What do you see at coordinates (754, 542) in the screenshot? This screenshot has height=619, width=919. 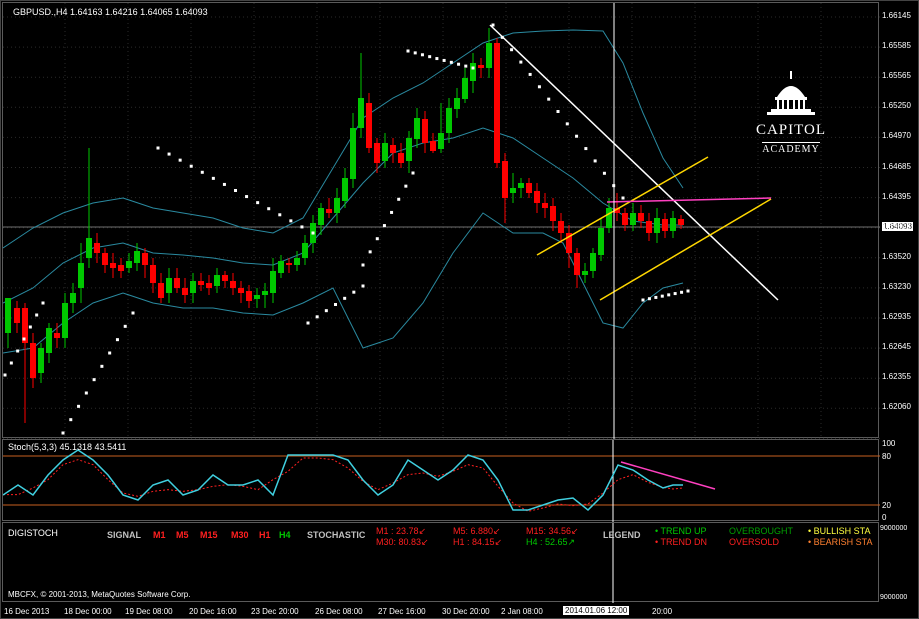 I see `legend-oversold: OVERSOLD` at bounding box center [754, 542].